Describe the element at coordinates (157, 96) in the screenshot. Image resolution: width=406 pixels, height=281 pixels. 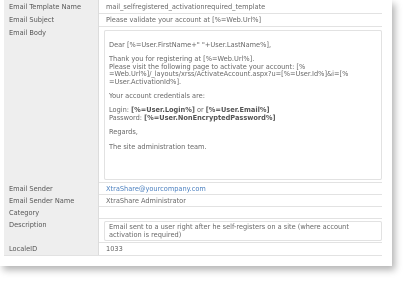
I see `body-credentials: Your account credentials are:` at that location.